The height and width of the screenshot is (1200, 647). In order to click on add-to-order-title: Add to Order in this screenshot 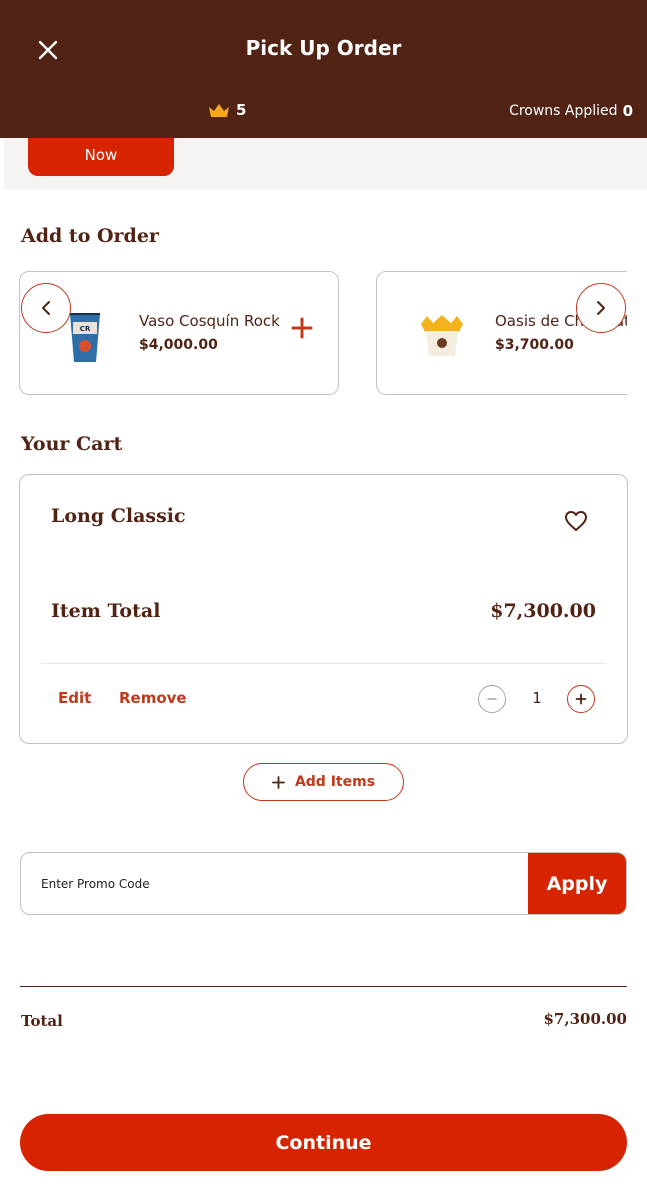, I will do `click(90, 236)`.